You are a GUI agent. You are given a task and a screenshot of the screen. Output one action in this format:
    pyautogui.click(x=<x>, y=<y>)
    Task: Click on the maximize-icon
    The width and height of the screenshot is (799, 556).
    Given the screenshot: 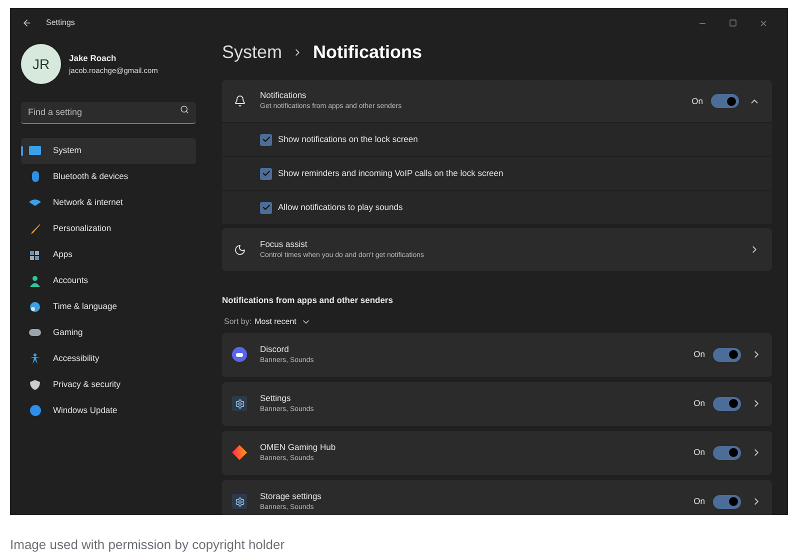 What is the action you would take?
    pyautogui.click(x=733, y=23)
    